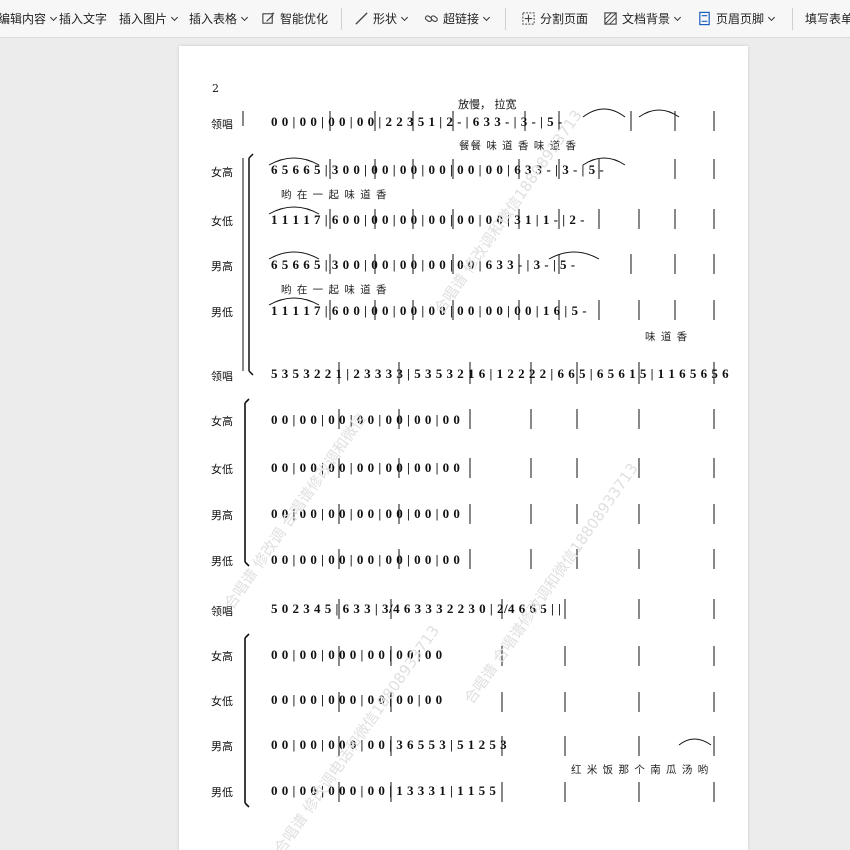  I want to click on fill-form-label: 填写表单, so click(827, 19).